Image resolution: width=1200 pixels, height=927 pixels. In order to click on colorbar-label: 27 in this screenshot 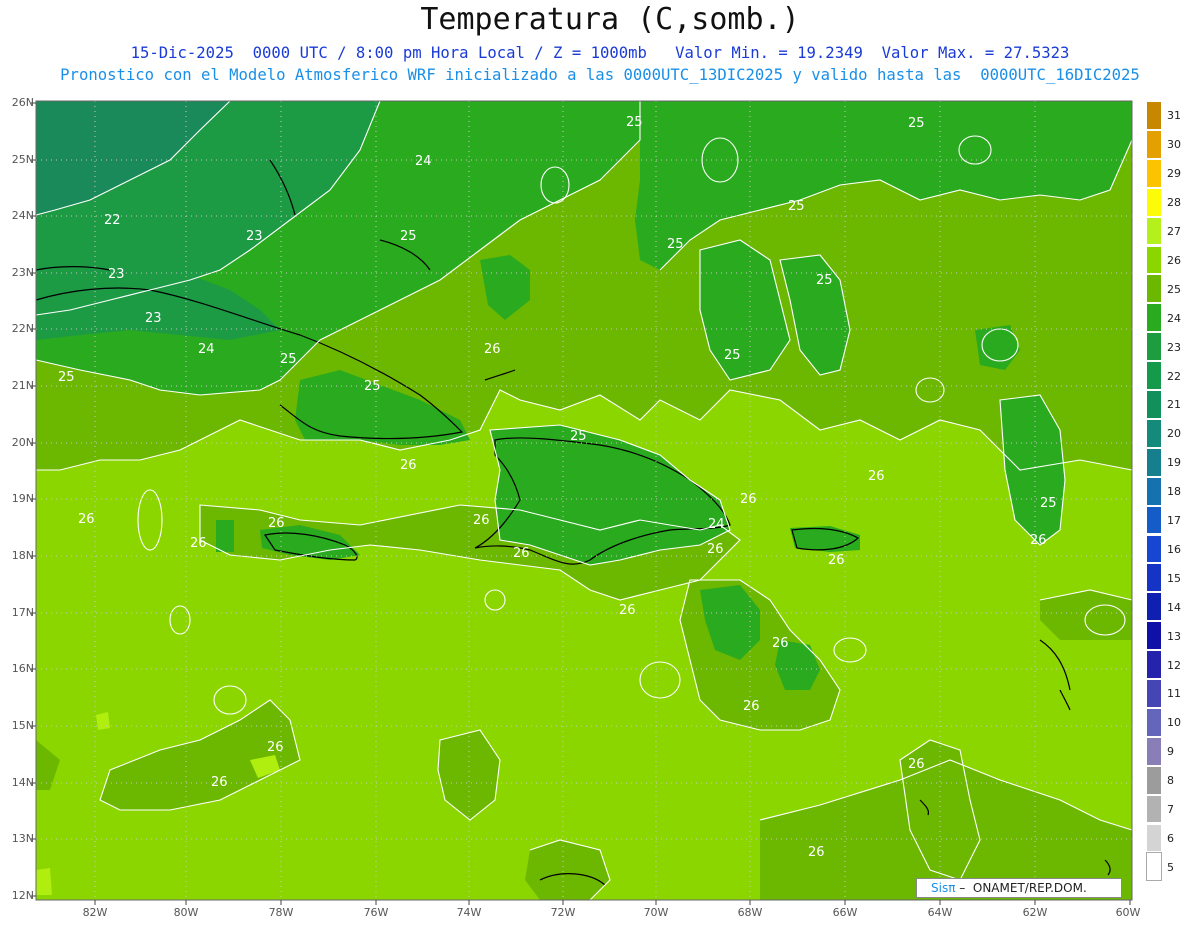, I will do `click(1174, 232)`.